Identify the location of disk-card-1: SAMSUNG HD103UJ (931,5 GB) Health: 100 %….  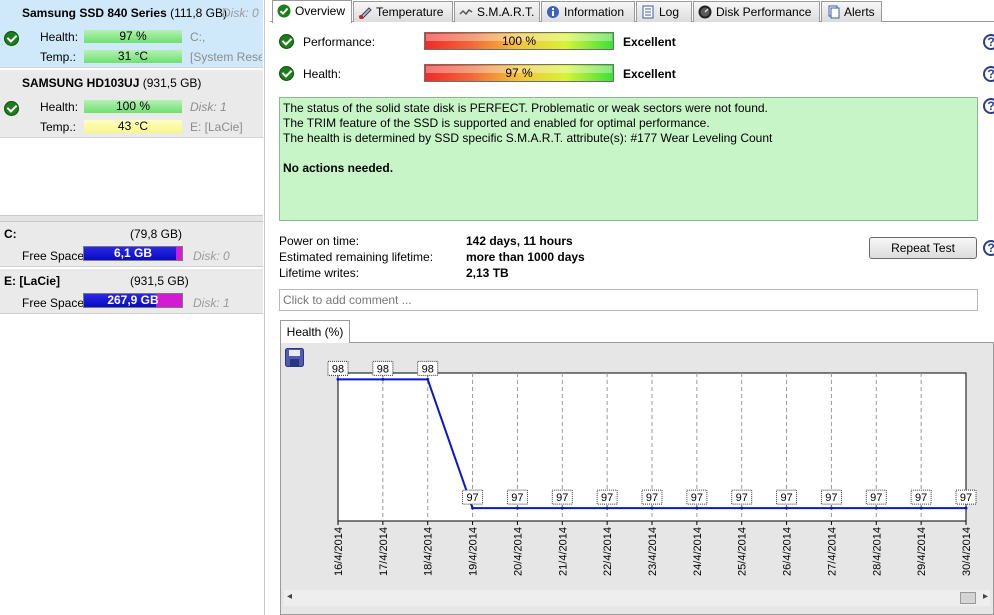
(131, 104).